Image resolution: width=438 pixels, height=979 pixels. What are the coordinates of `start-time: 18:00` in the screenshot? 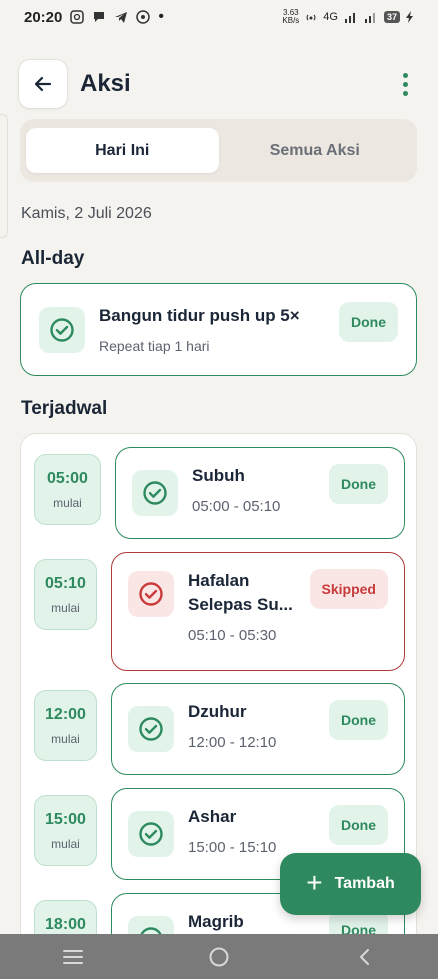 It's located at (65, 924).